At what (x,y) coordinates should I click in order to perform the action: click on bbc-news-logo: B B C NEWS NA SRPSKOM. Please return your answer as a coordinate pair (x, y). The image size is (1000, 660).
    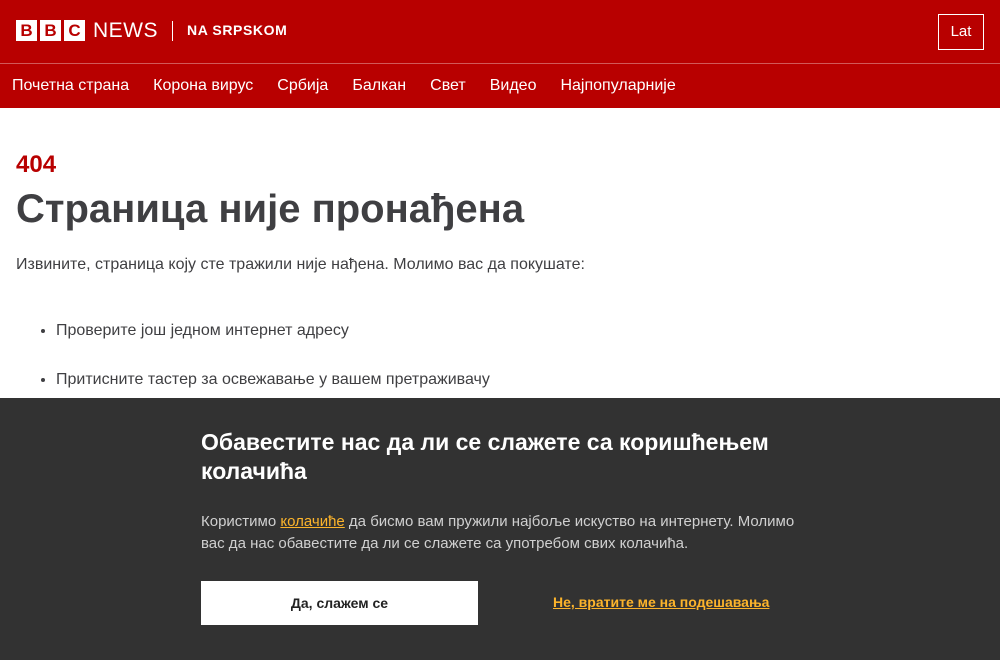
    Looking at the image, I should click on (151, 30).